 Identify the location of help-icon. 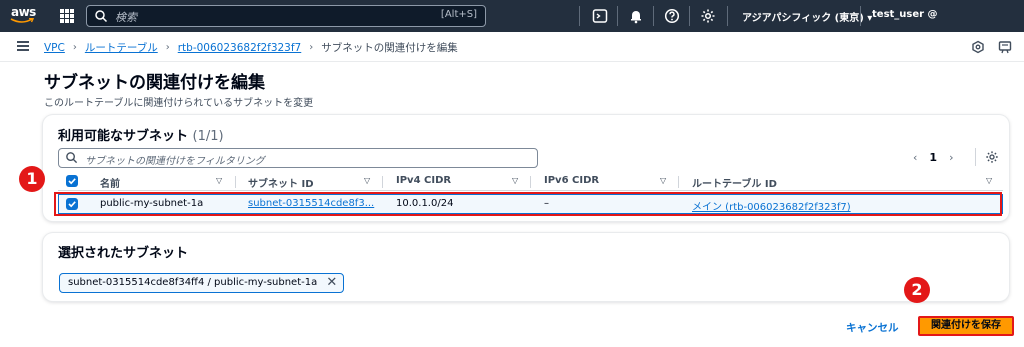
(672, 16).